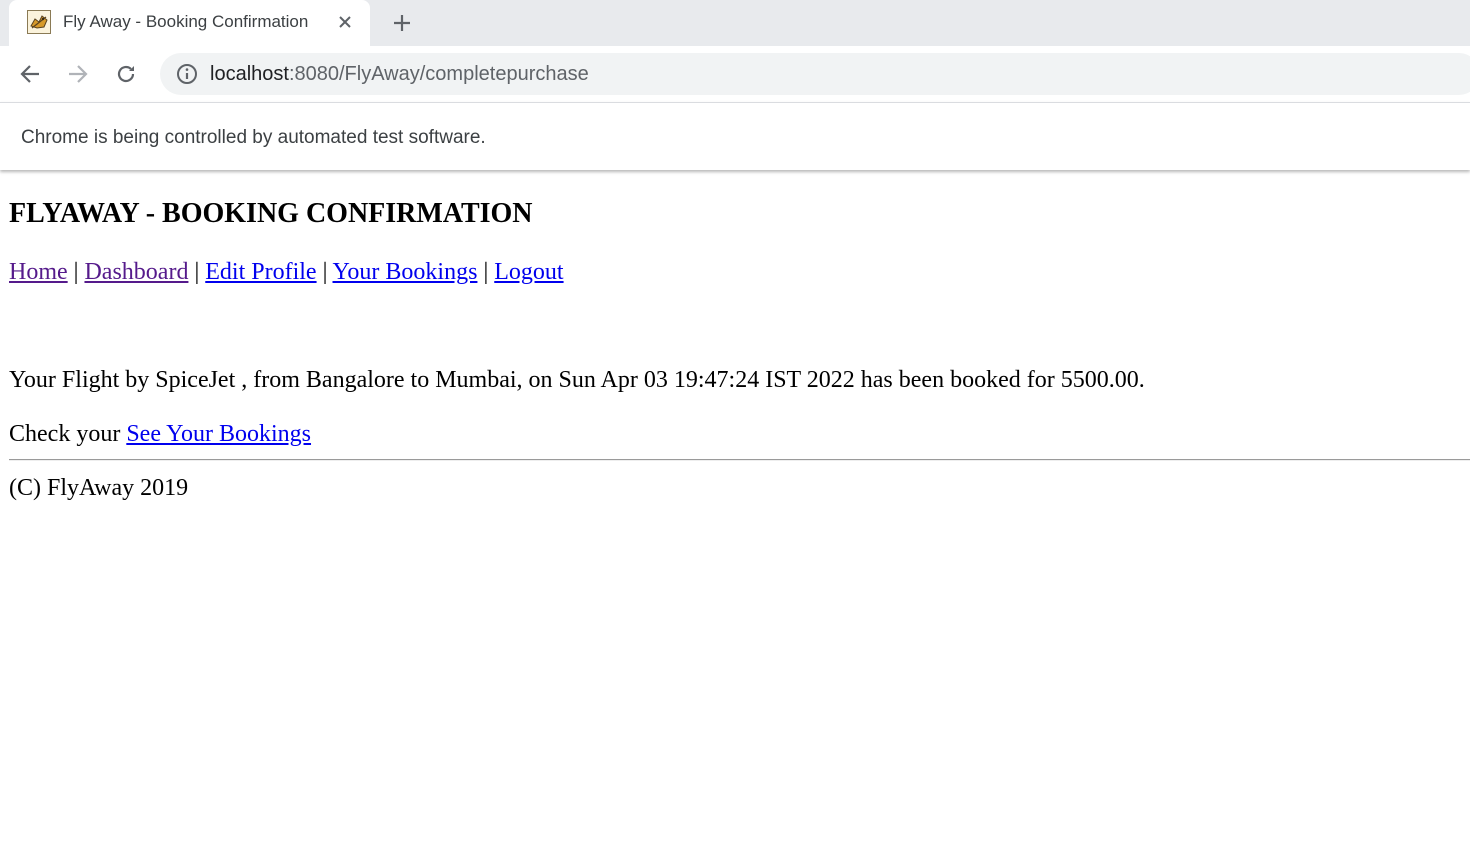  I want to click on info-icon, so click(187, 74).